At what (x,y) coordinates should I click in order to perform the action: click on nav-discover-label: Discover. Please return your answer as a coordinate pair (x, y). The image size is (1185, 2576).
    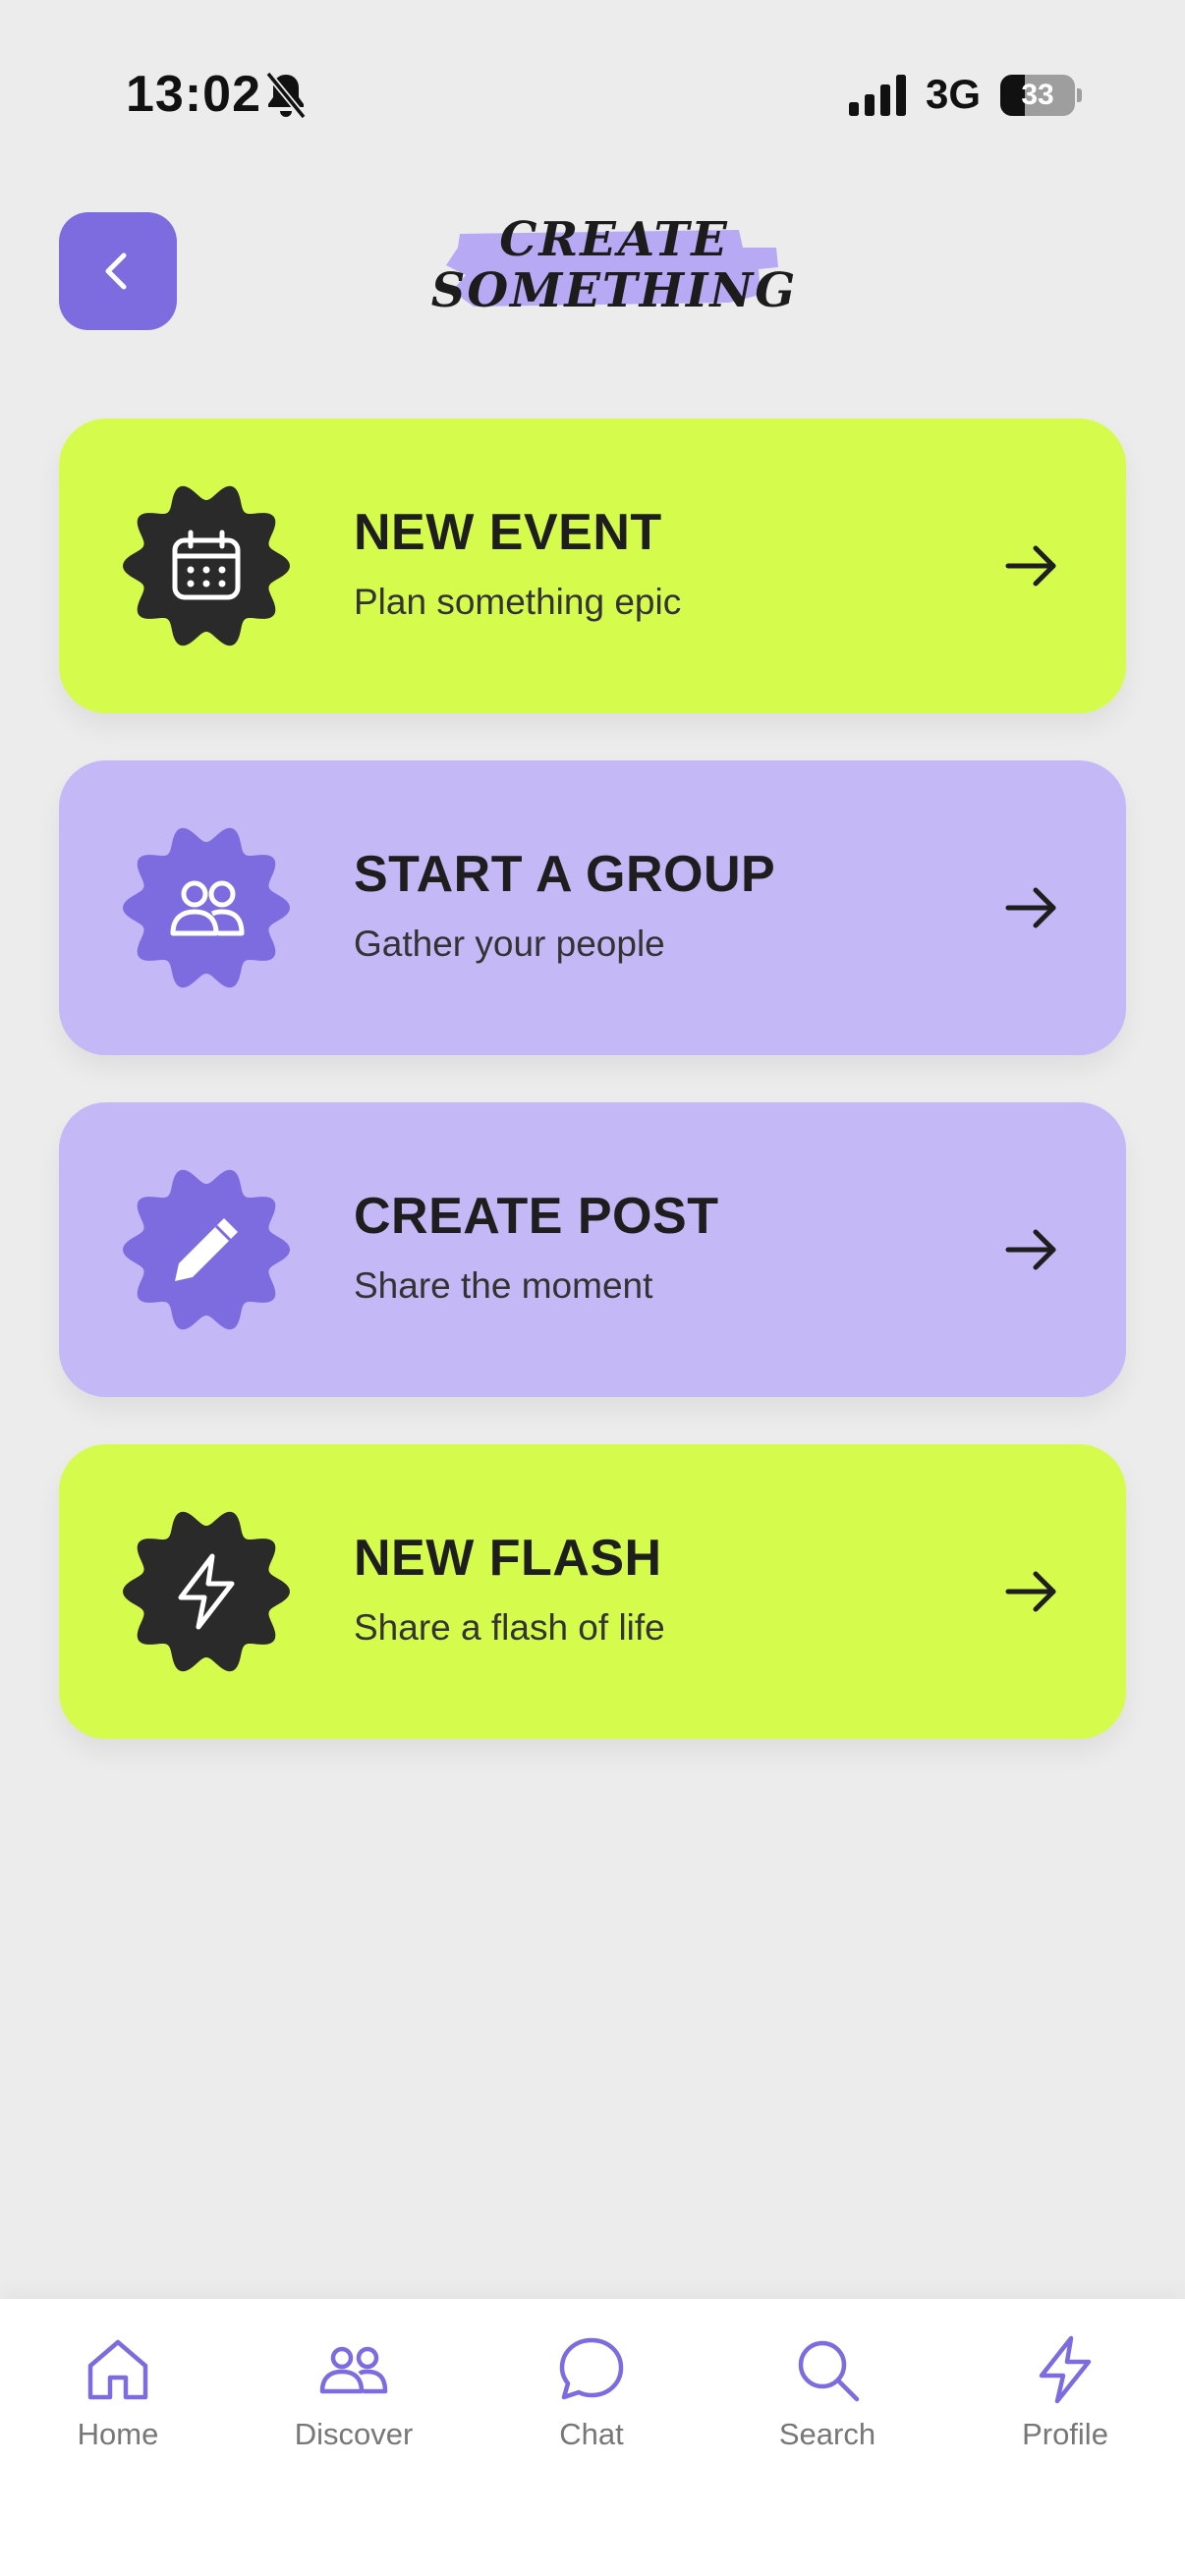
    Looking at the image, I should click on (354, 2434).